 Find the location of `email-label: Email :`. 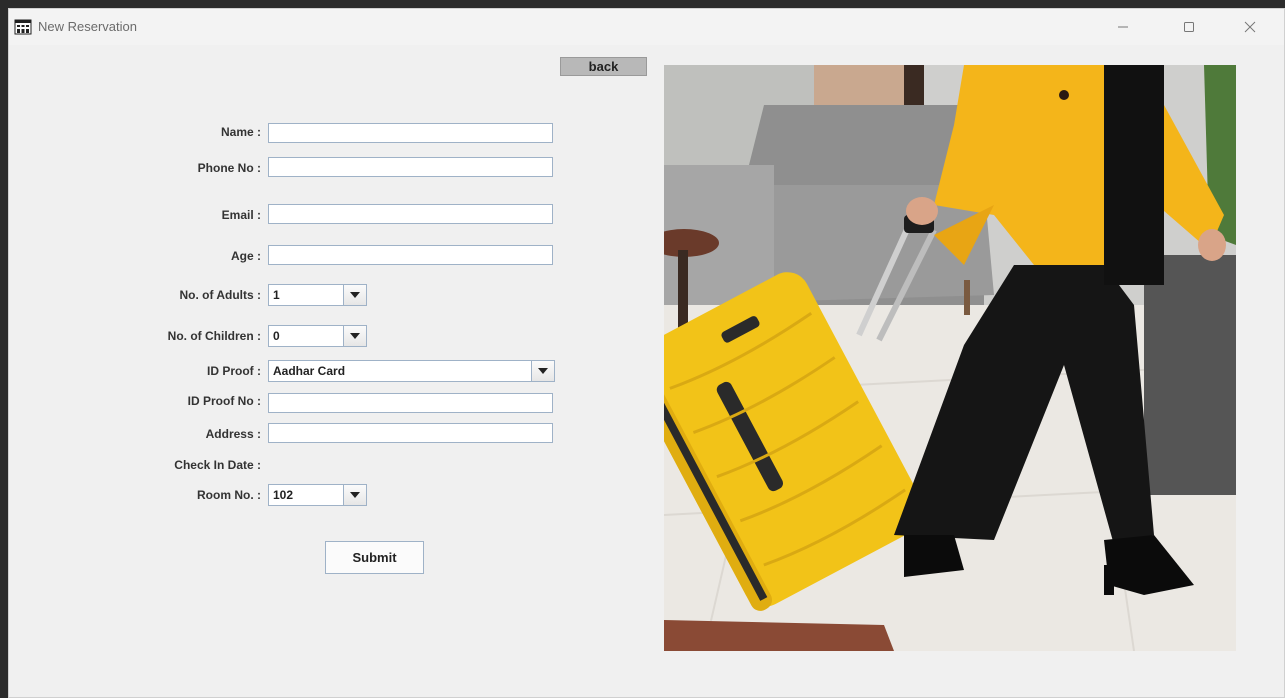

email-label: Email : is located at coordinates (241, 215).